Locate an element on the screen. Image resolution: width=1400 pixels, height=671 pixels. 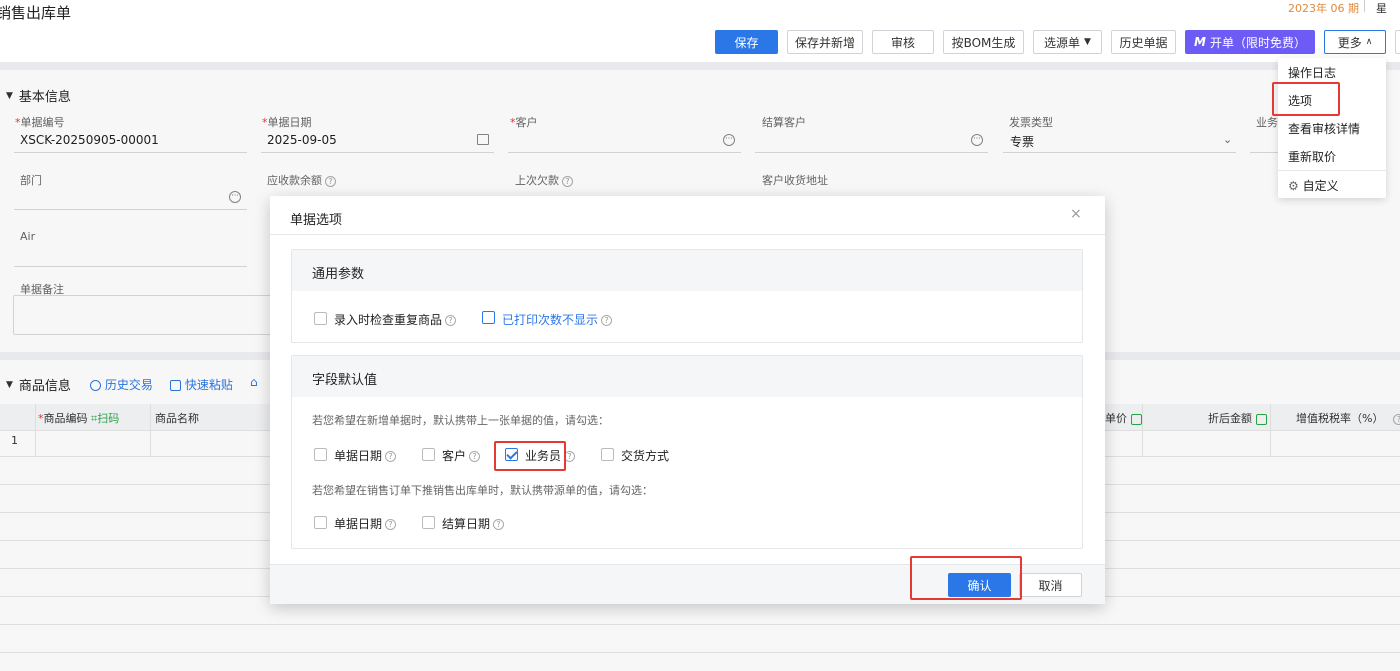
cancel-button-label: 取消 is located at coordinates (1050, 585).